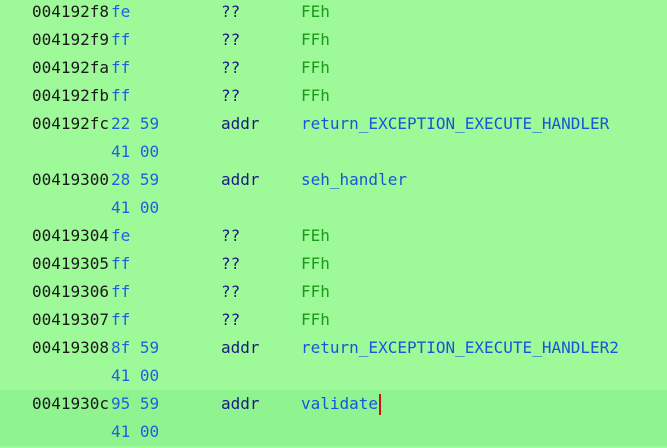  What do you see at coordinates (341, 404) in the screenshot?
I see `operand-field: validate` at bounding box center [341, 404].